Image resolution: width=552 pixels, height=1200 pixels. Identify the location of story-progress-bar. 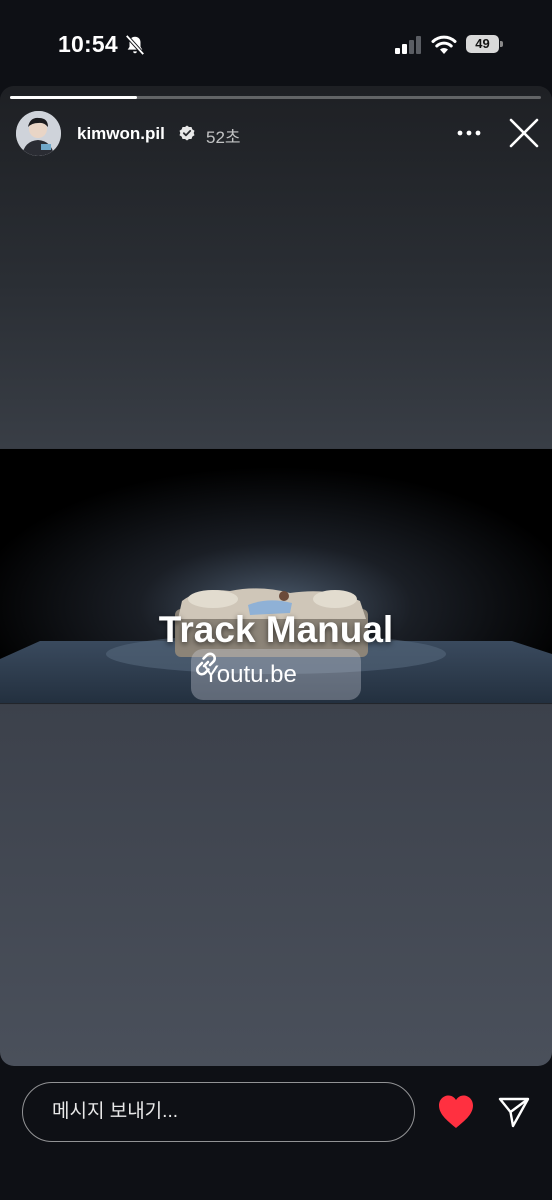
(275, 97).